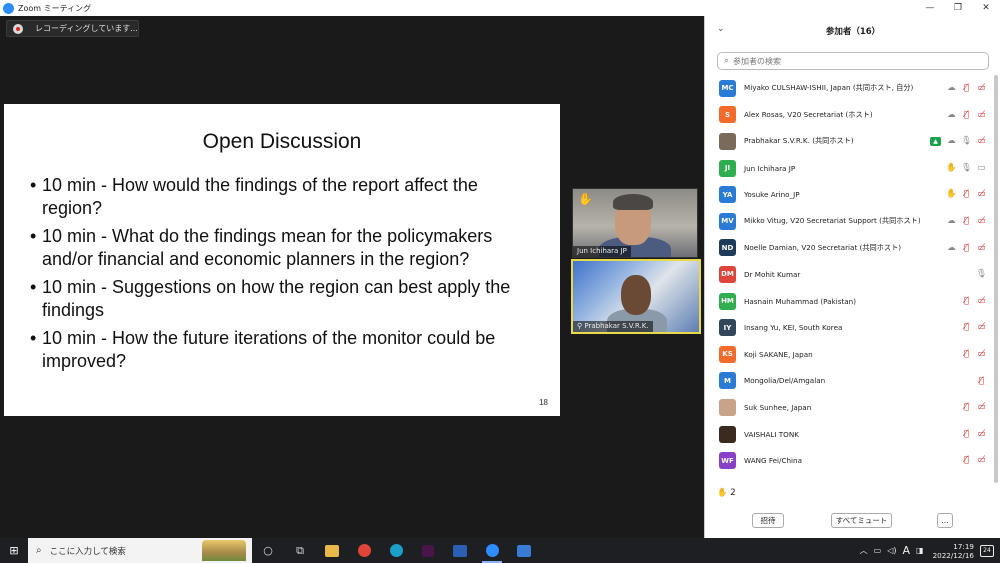 The image size is (1000, 563). I want to click on search-icon: ⌕, so click(727, 61).